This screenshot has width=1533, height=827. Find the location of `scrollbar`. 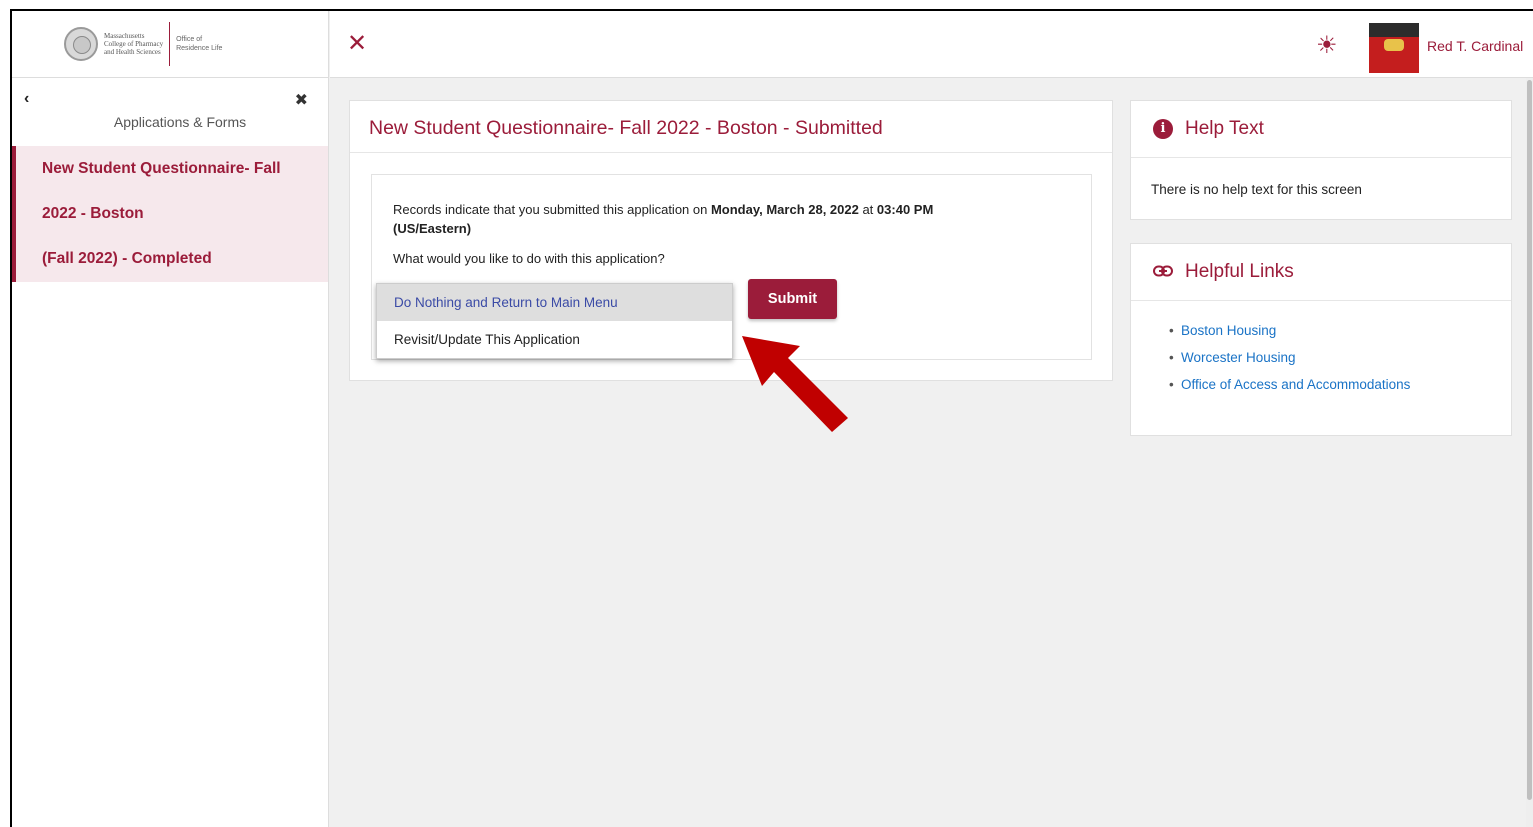

scrollbar is located at coordinates (1529, 452).